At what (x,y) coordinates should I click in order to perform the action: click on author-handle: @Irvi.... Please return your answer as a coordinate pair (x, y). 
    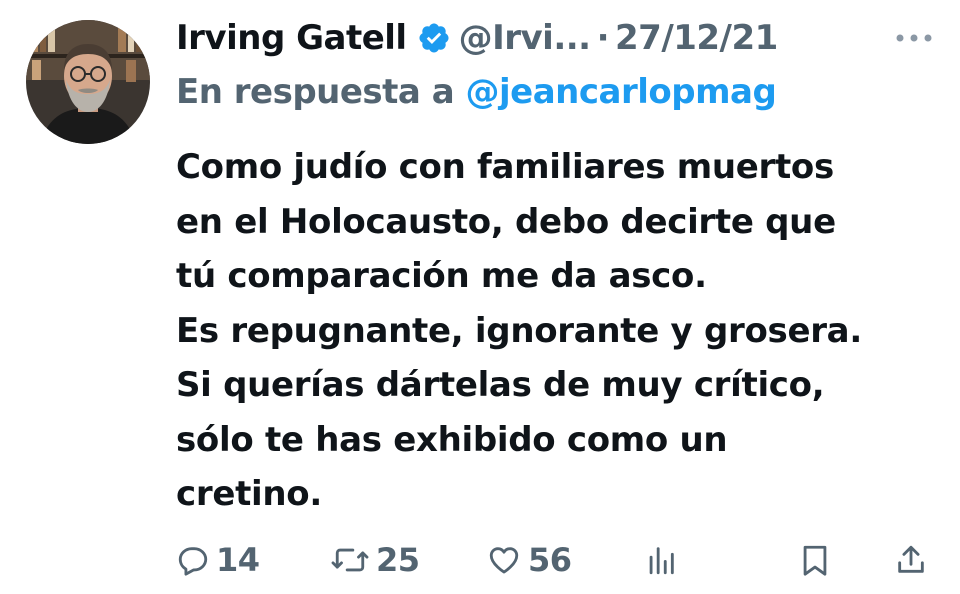
    Looking at the image, I should click on (525, 38).